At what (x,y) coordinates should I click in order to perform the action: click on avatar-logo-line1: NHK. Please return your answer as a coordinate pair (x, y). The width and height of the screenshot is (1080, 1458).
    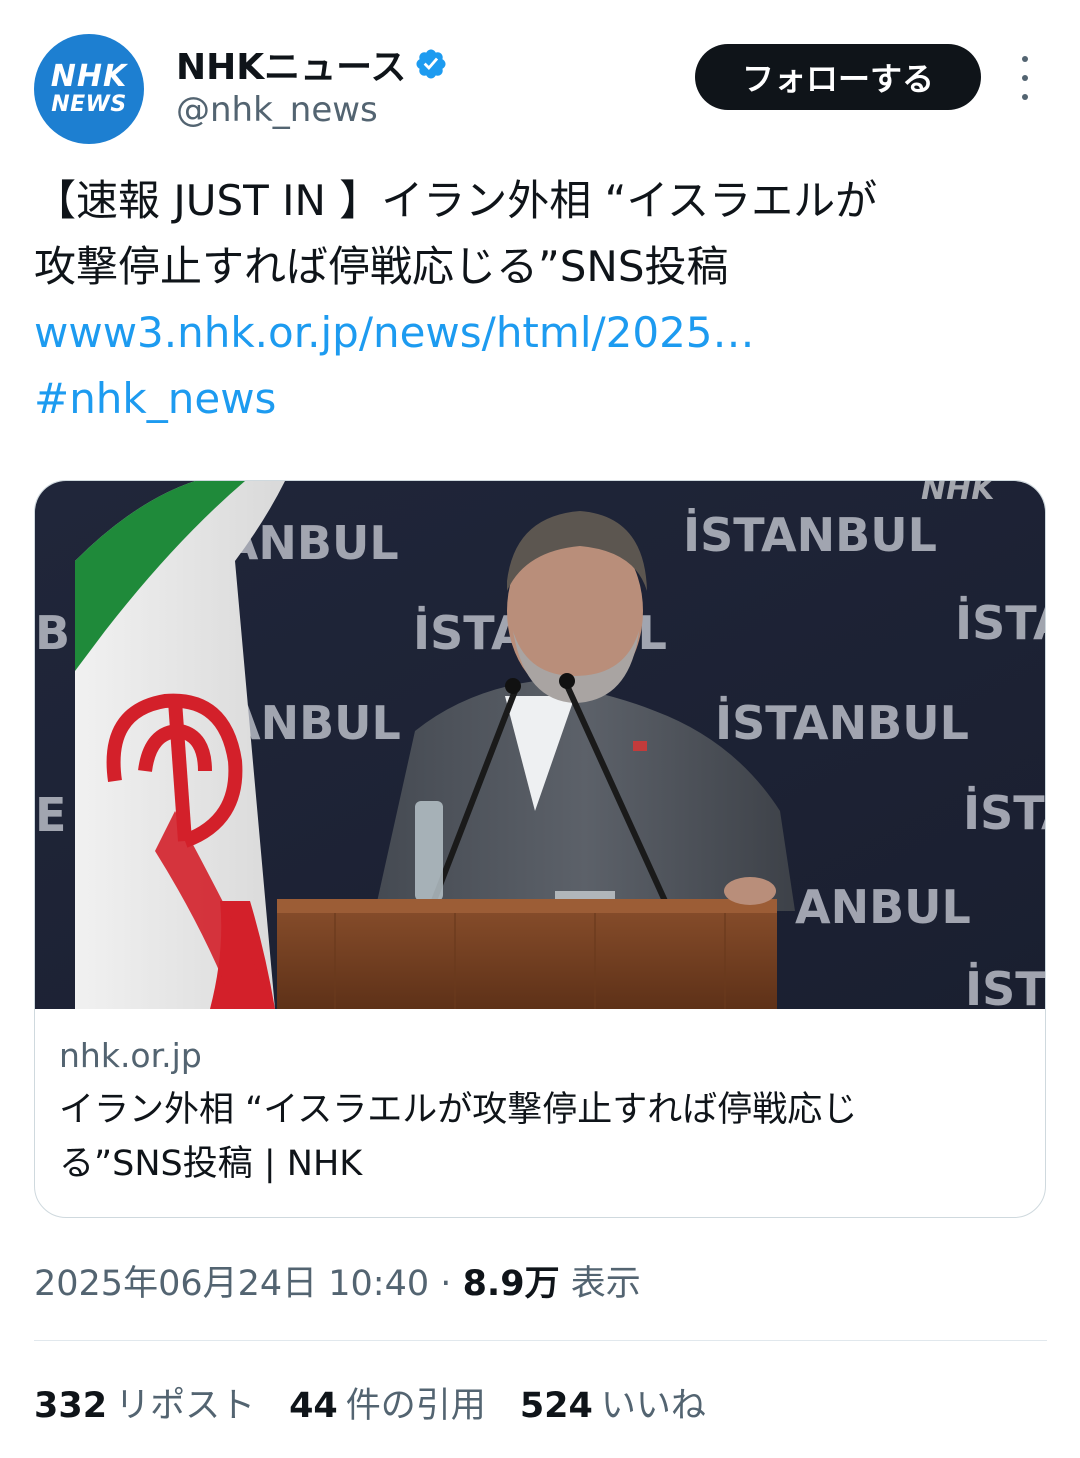
    Looking at the image, I should click on (89, 76).